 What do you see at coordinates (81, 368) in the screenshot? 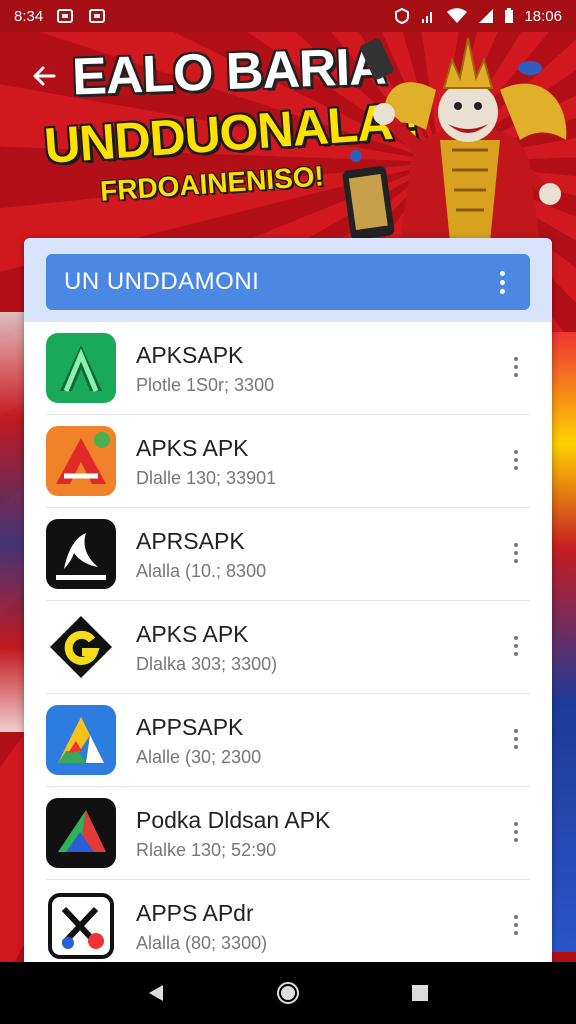
I see `green-a-app-icon` at bounding box center [81, 368].